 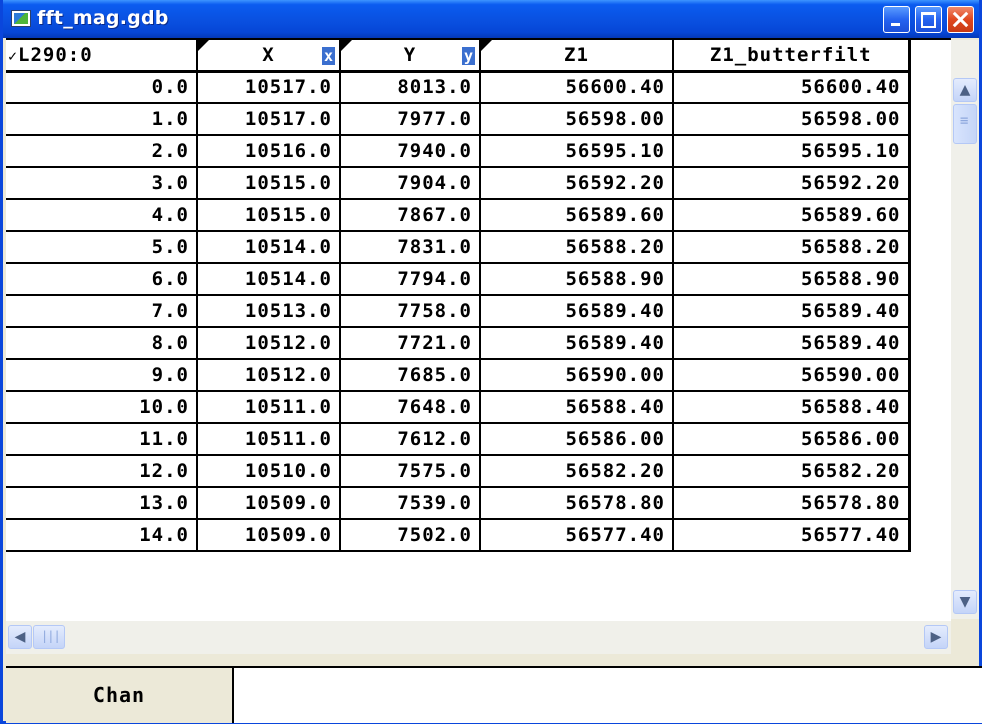 I want to click on cell-line: 4.0, so click(x=101, y=215).